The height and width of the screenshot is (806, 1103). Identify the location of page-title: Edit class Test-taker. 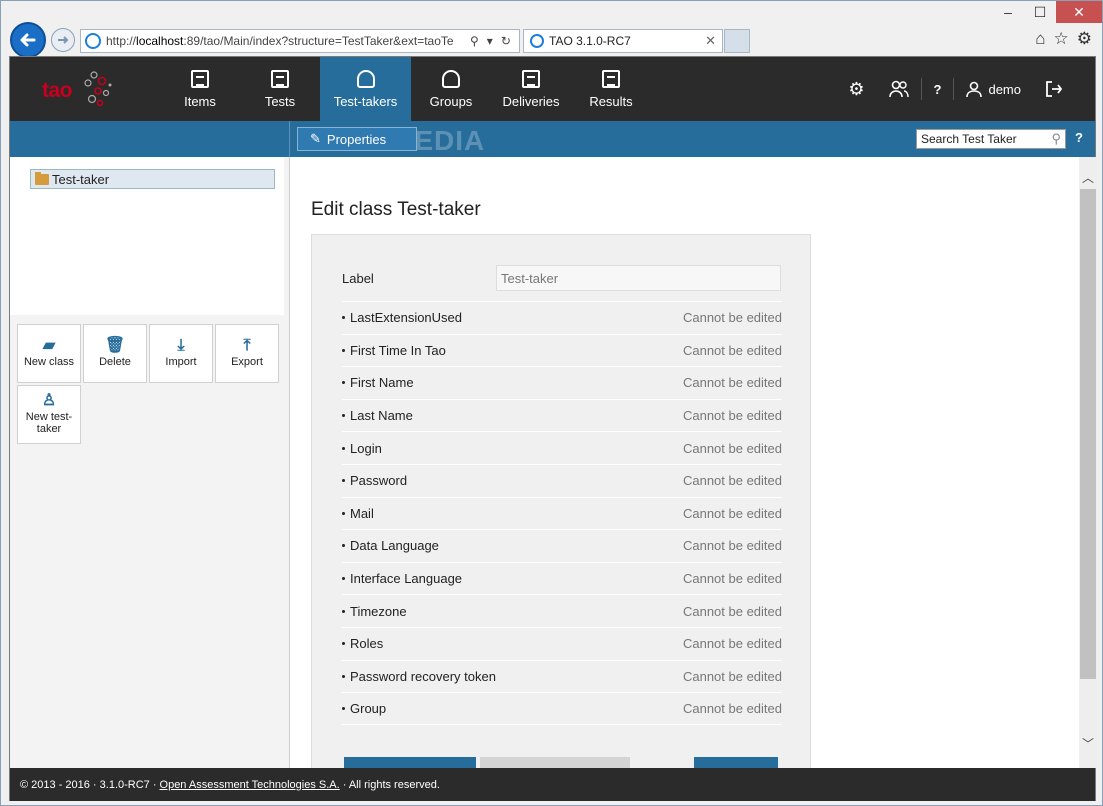
(396, 209).